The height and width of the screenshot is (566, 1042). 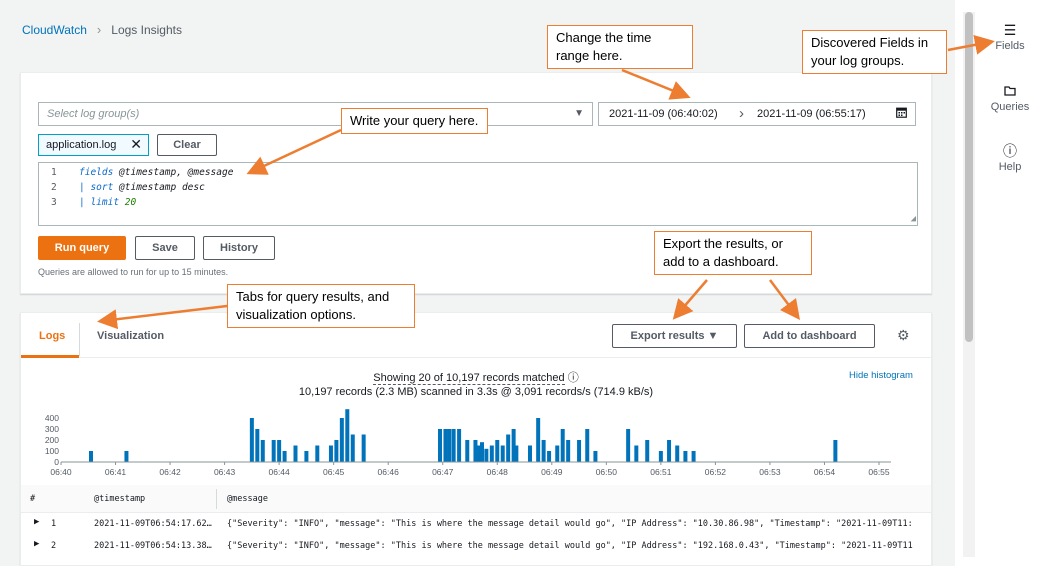 I want to click on x-tick-label: 06:43, so click(x=225, y=471).